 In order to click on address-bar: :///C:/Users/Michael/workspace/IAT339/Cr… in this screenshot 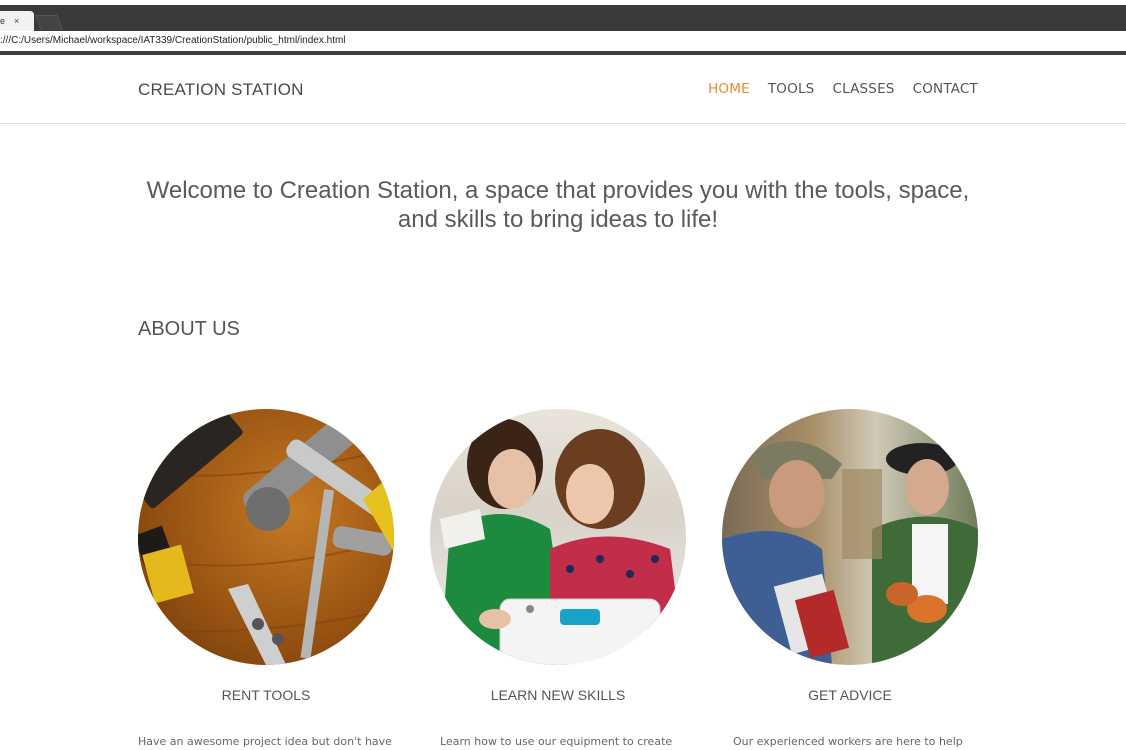, I will do `click(563, 41)`.